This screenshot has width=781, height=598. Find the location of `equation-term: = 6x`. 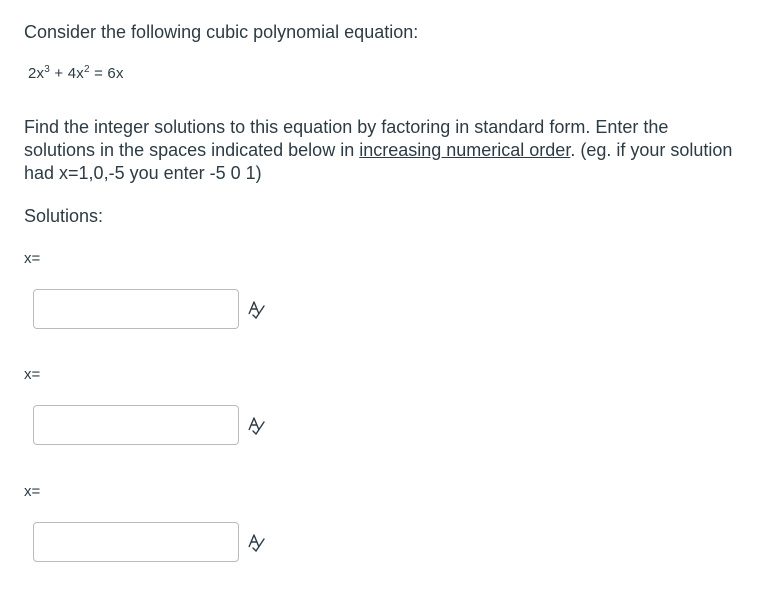

equation-term: = 6x is located at coordinates (106, 73).